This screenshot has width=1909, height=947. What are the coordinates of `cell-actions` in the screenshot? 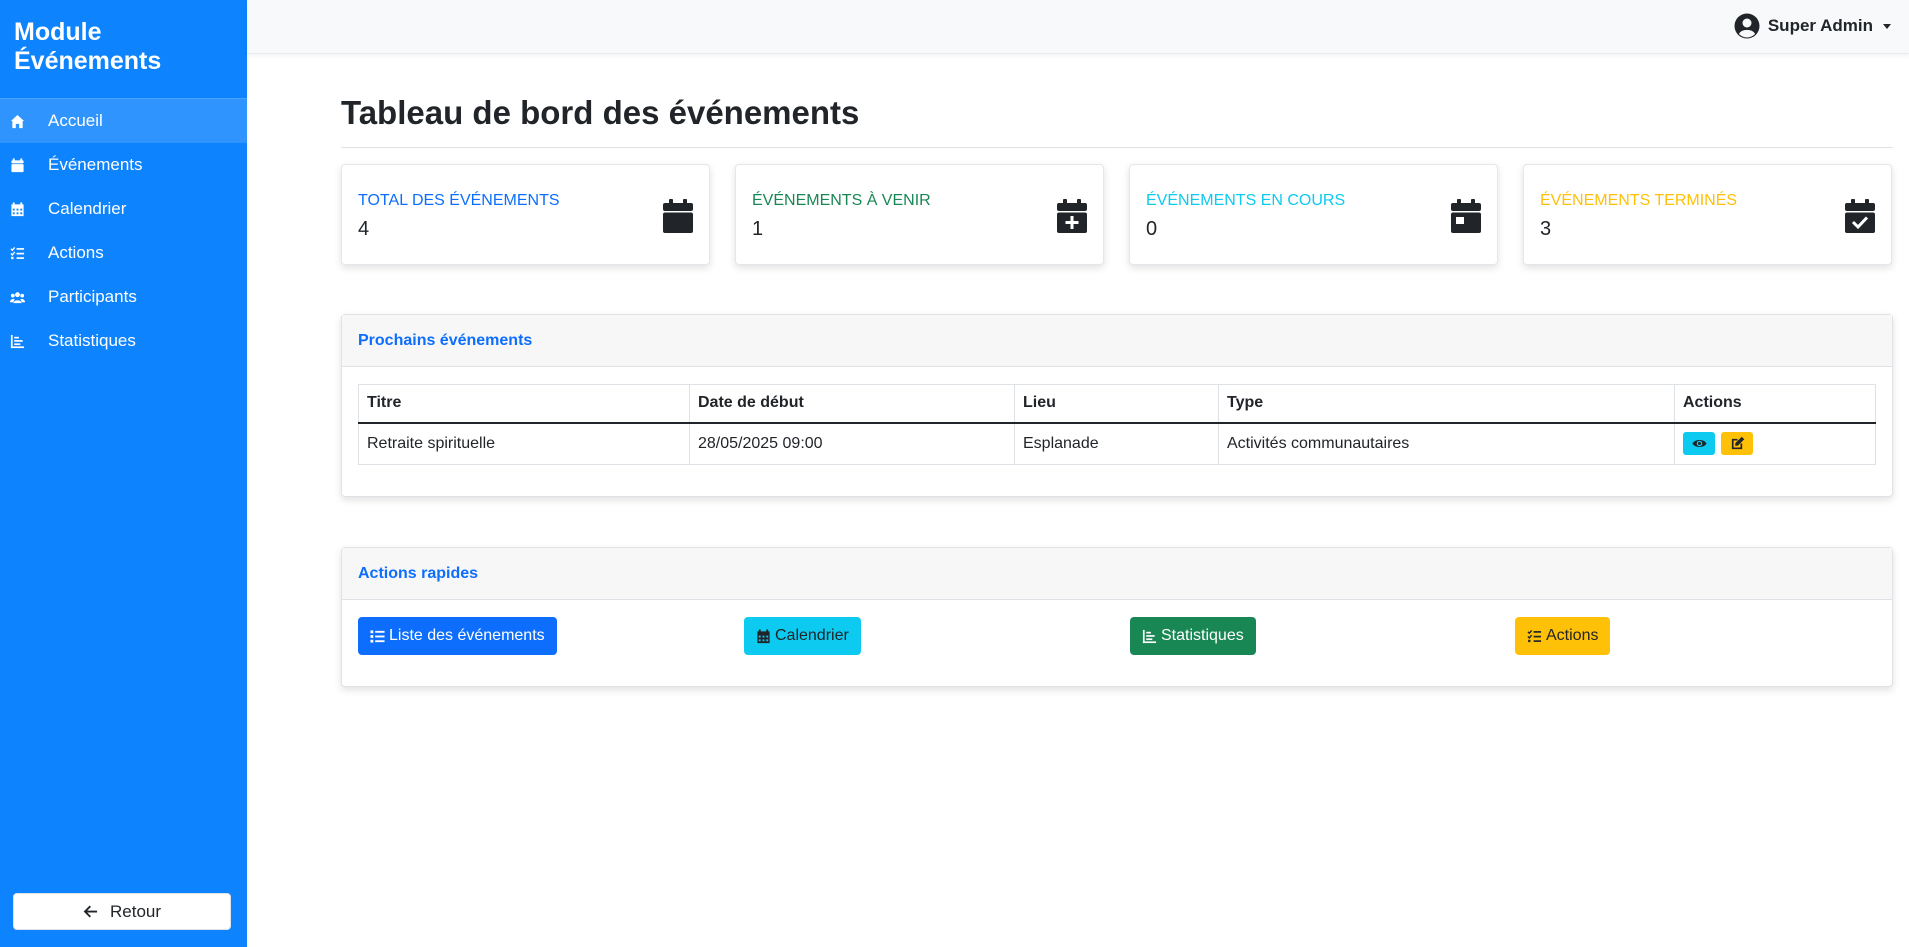 It's located at (1775, 443).